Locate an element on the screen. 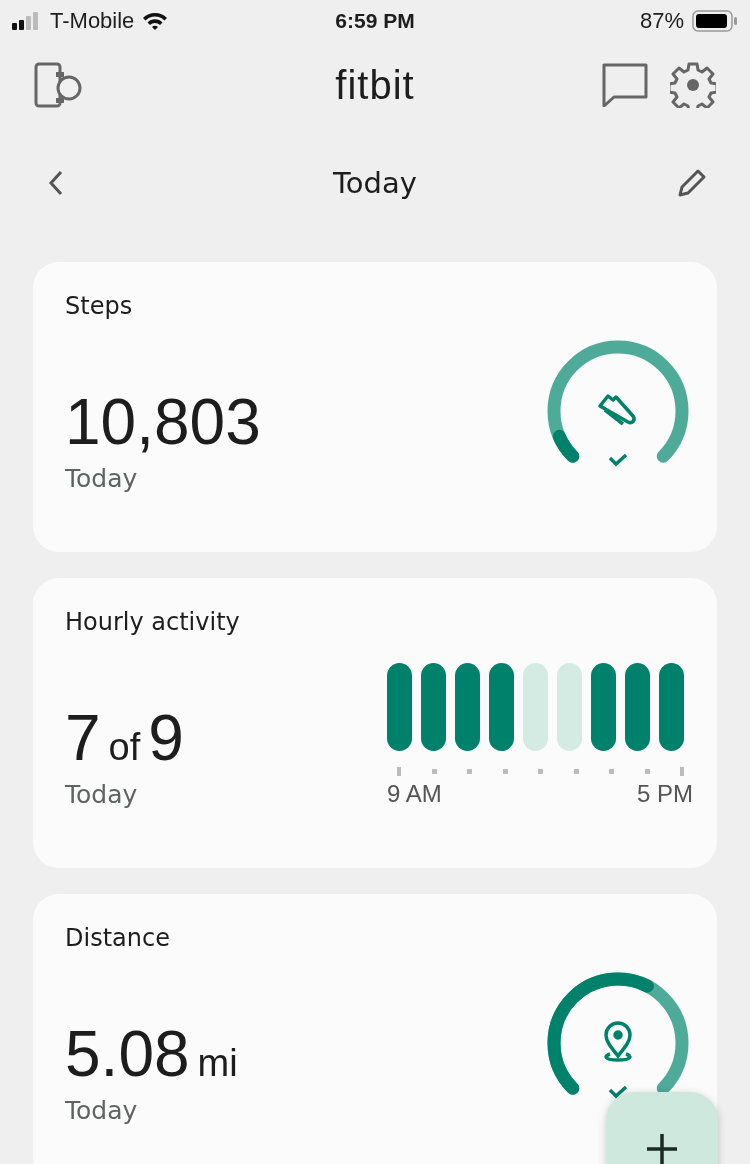 The height and width of the screenshot is (1164, 750). edit-icon is located at coordinates (692, 183).